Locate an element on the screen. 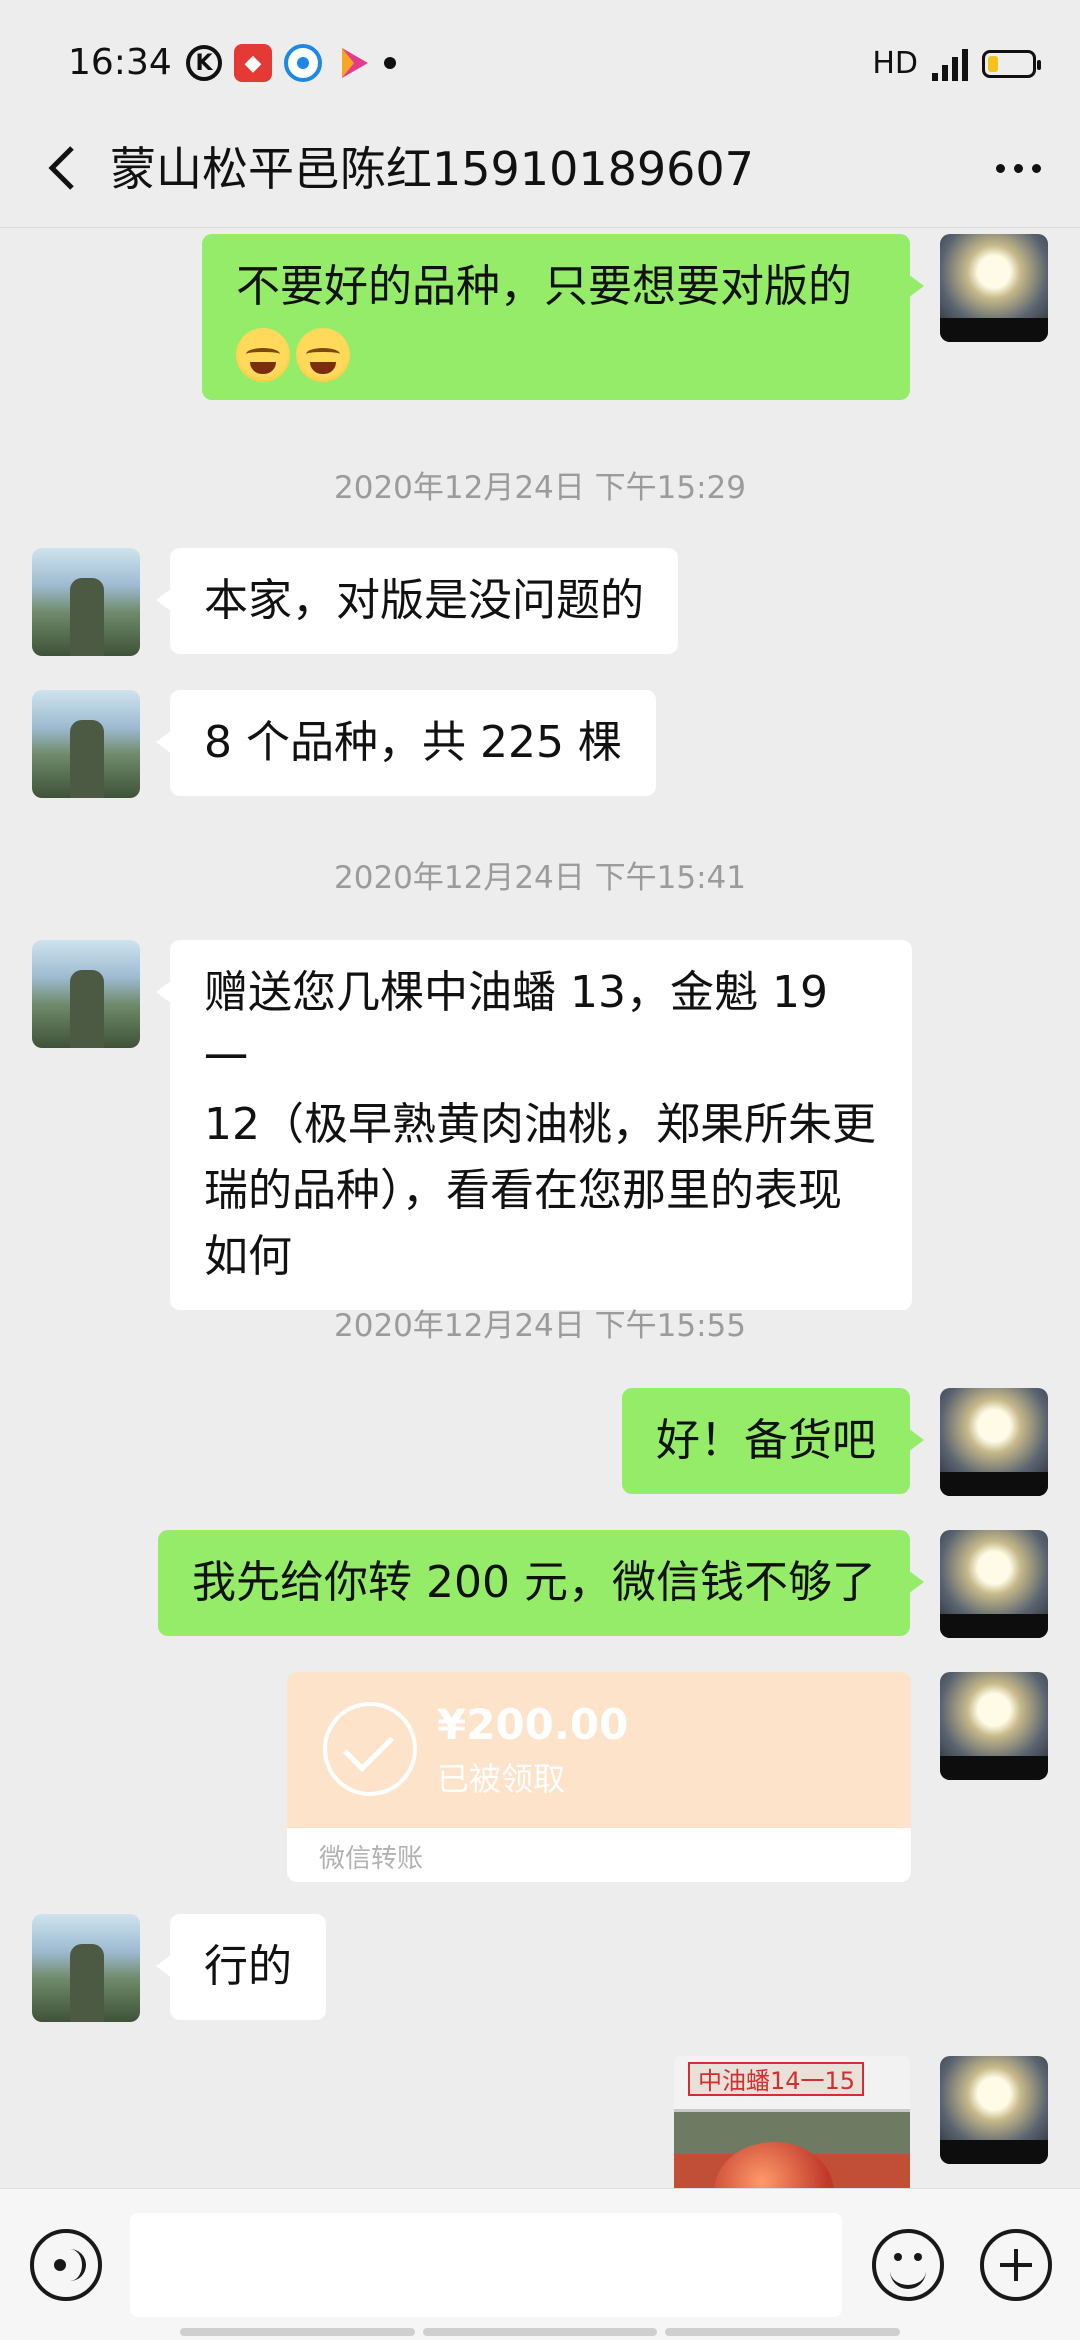  k-app-icon: K is located at coordinates (204, 63).